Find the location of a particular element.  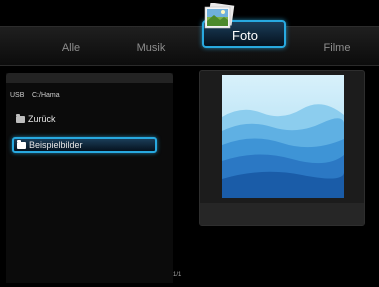

list-item-label: Zurück is located at coordinates (42, 119).